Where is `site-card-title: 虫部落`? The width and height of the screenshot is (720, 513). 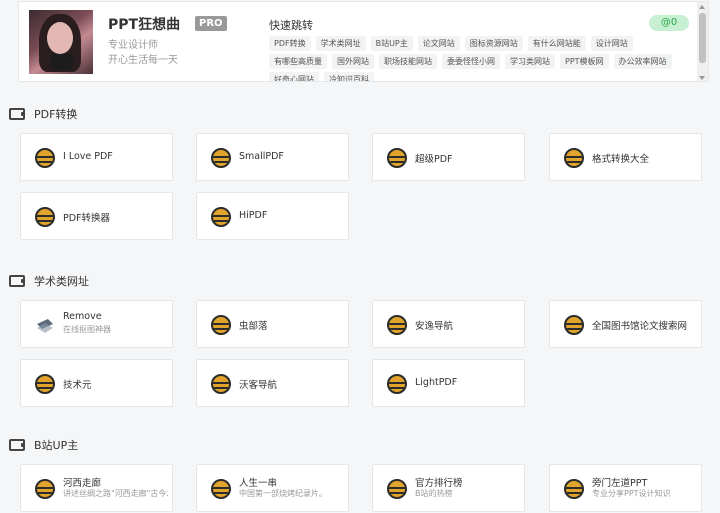 site-card-title: 虫部落 is located at coordinates (253, 326).